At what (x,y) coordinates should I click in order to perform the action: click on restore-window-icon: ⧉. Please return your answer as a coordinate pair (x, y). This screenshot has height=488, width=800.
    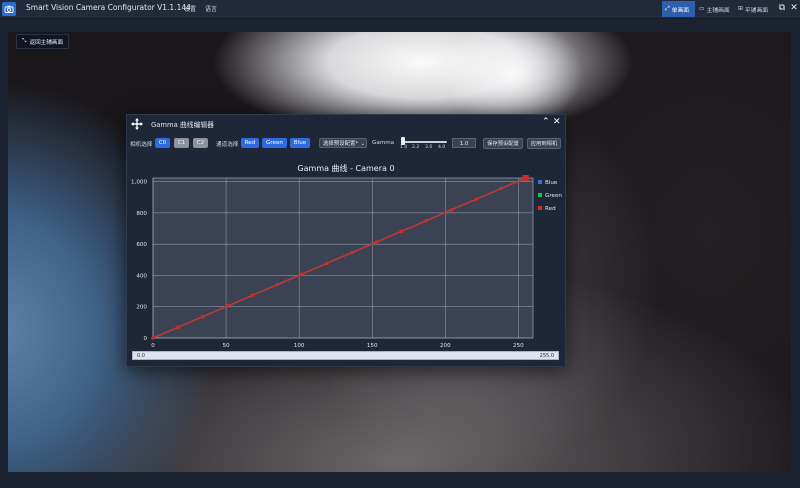
    Looking at the image, I should click on (782, 8).